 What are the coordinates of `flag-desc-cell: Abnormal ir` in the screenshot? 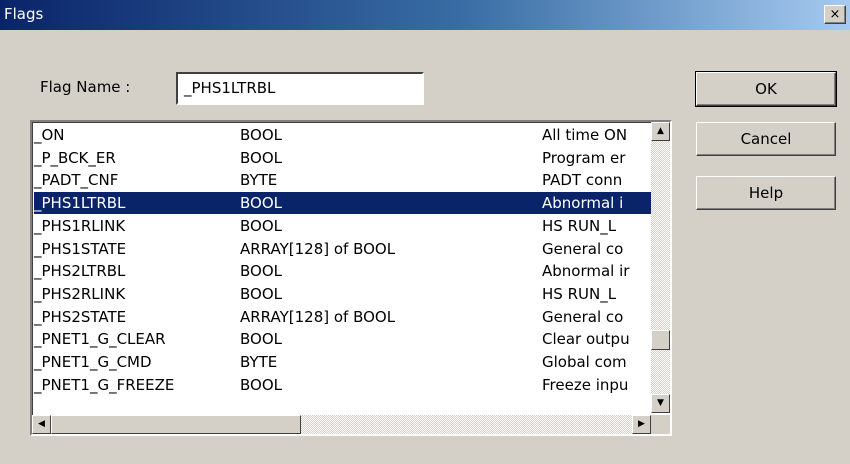 It's located at (586, 271).